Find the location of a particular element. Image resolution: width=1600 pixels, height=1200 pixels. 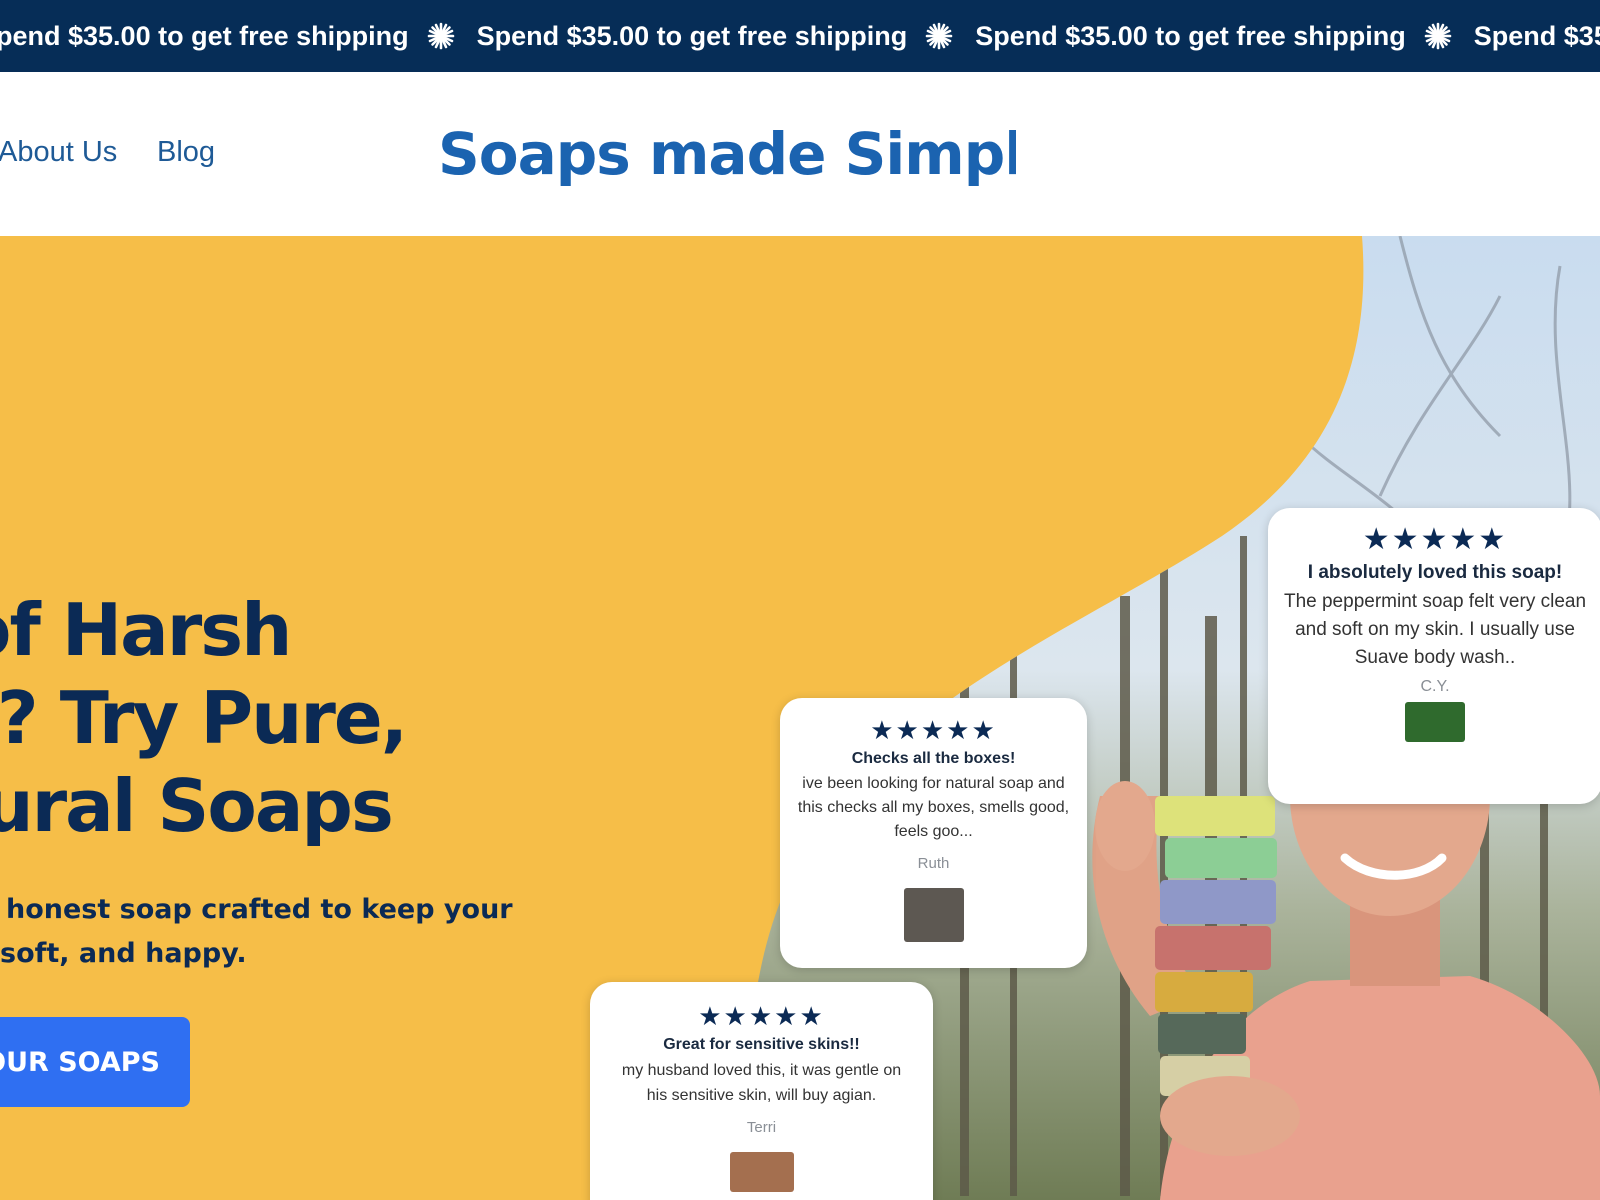

headline-line: tural Soaps is located at coordinates (197, 806).